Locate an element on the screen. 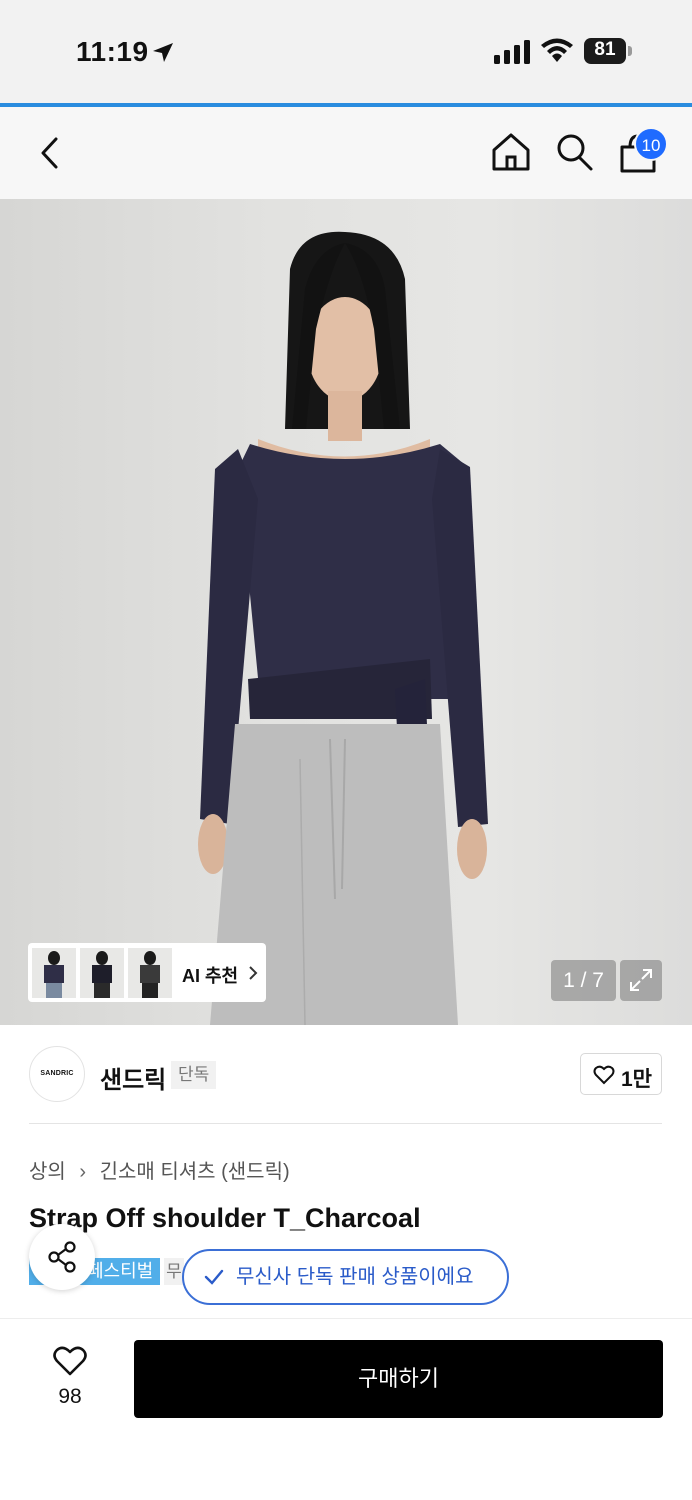  brand-like-button: 1만 is located at coordinates (621, 1074).